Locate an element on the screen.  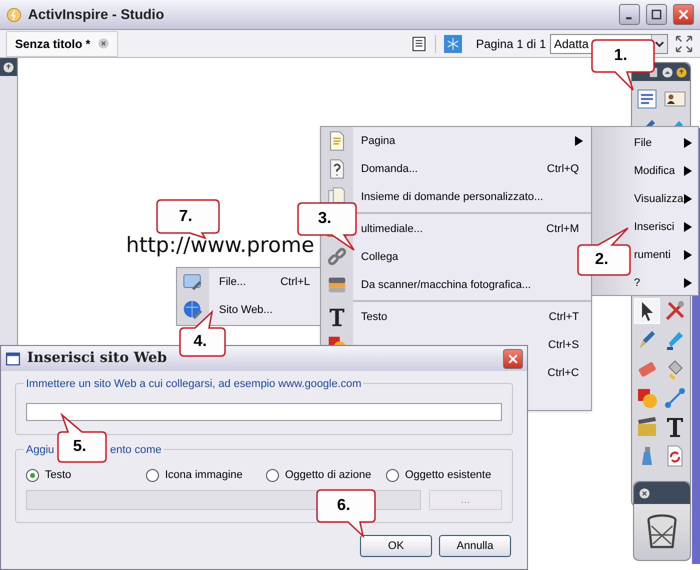
callout-number: 5. is located at coordinates (79, 447).